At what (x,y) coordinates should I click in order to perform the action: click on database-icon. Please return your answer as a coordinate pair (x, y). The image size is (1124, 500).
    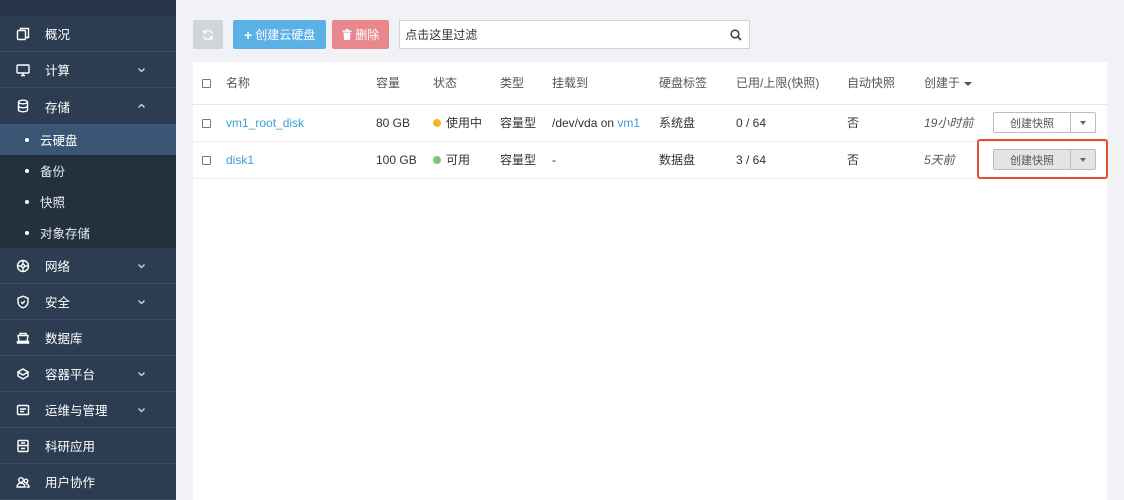
    Looking at the image, I should click on (23, 338).